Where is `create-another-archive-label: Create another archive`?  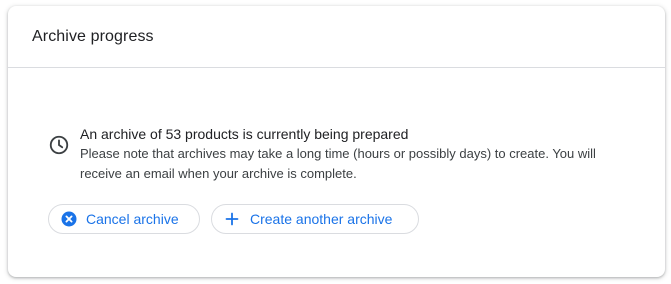 create-another-archive-label: Create another archive is located at coordinates (321, 219).